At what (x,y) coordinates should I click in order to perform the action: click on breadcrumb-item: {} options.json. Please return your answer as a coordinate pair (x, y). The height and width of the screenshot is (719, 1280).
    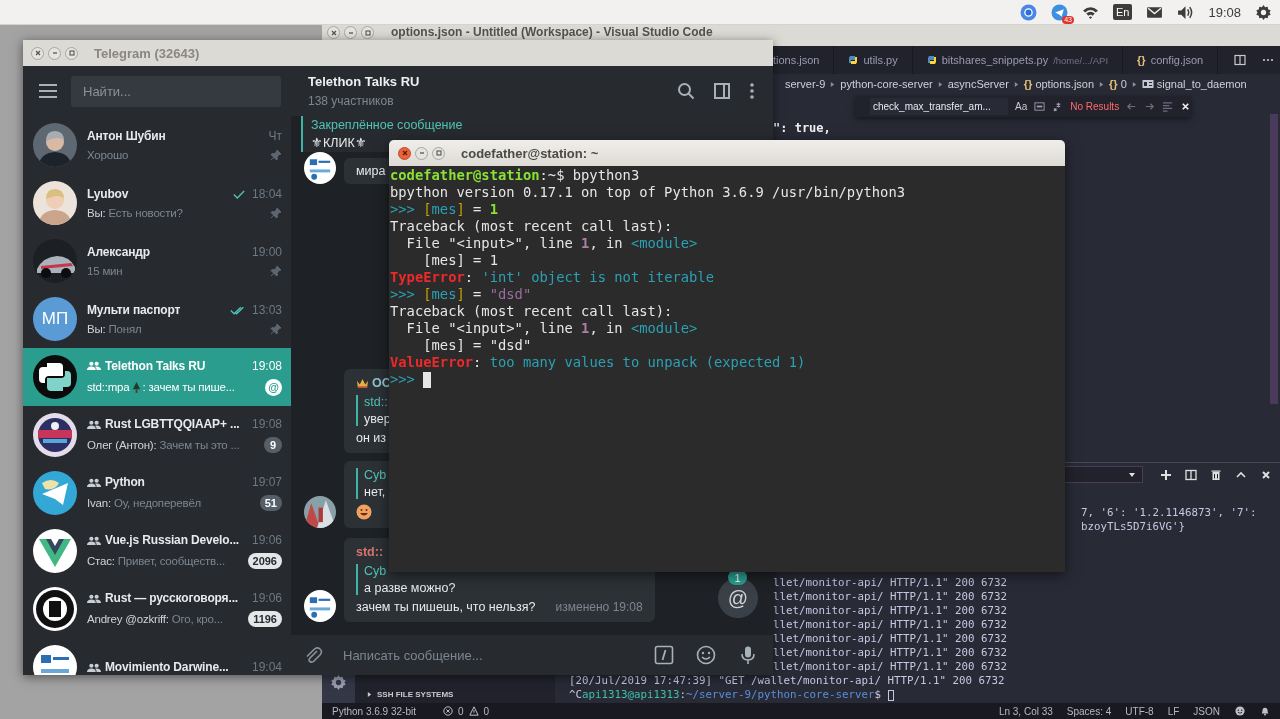
    Looking at the image, I should click on (1059, 84).